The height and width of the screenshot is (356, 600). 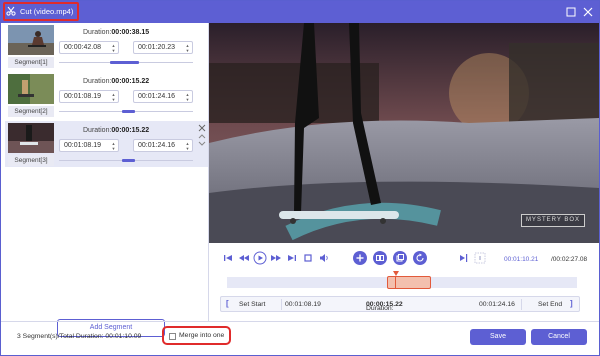 I want to click on set-end-button: Set End, so click(x=550, y=304).